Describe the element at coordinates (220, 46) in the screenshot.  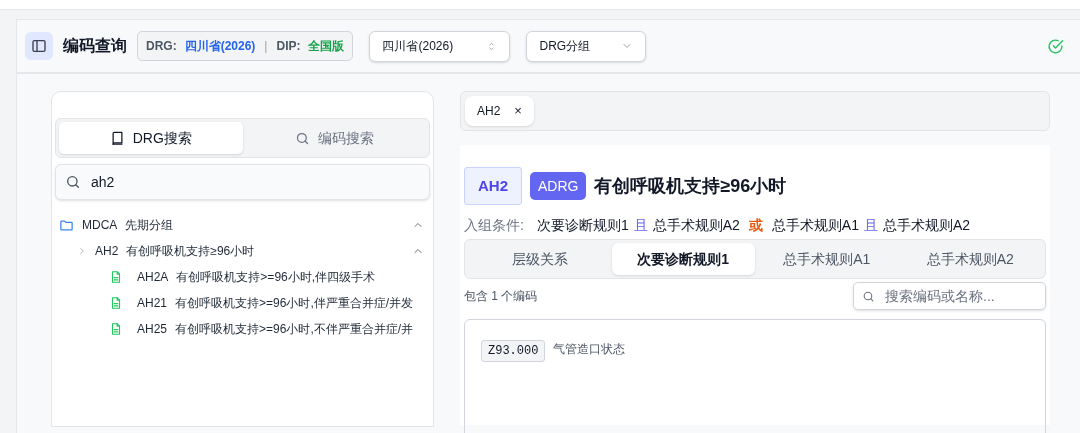
I see `version-value: 四川省(2026)` at that location.